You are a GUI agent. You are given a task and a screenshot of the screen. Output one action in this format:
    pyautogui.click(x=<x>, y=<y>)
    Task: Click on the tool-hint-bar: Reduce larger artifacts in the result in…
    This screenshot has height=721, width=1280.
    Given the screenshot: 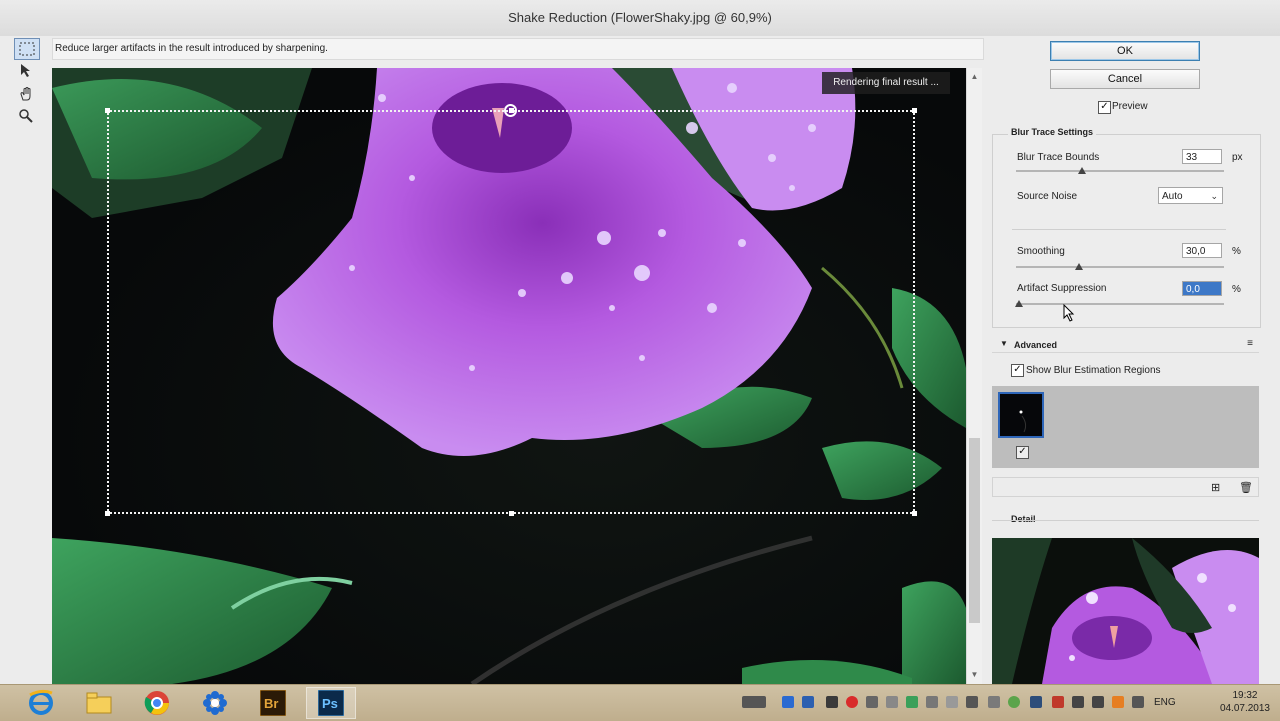 What is the action you would take?
    pyautogui.click(x=518, y=49)
    